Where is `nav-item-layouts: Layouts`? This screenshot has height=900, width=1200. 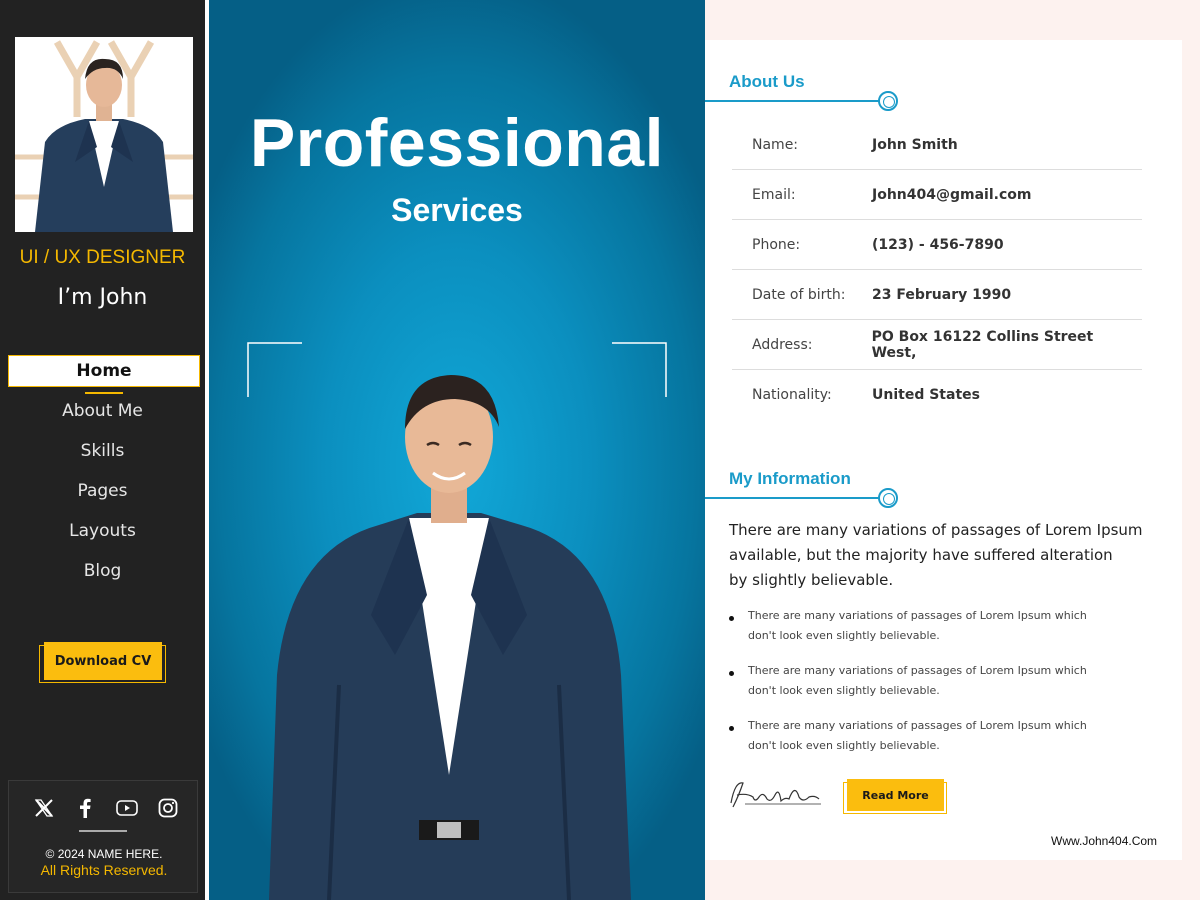 nav-item-layouts: Layouts is located at coordinates (102, 535).